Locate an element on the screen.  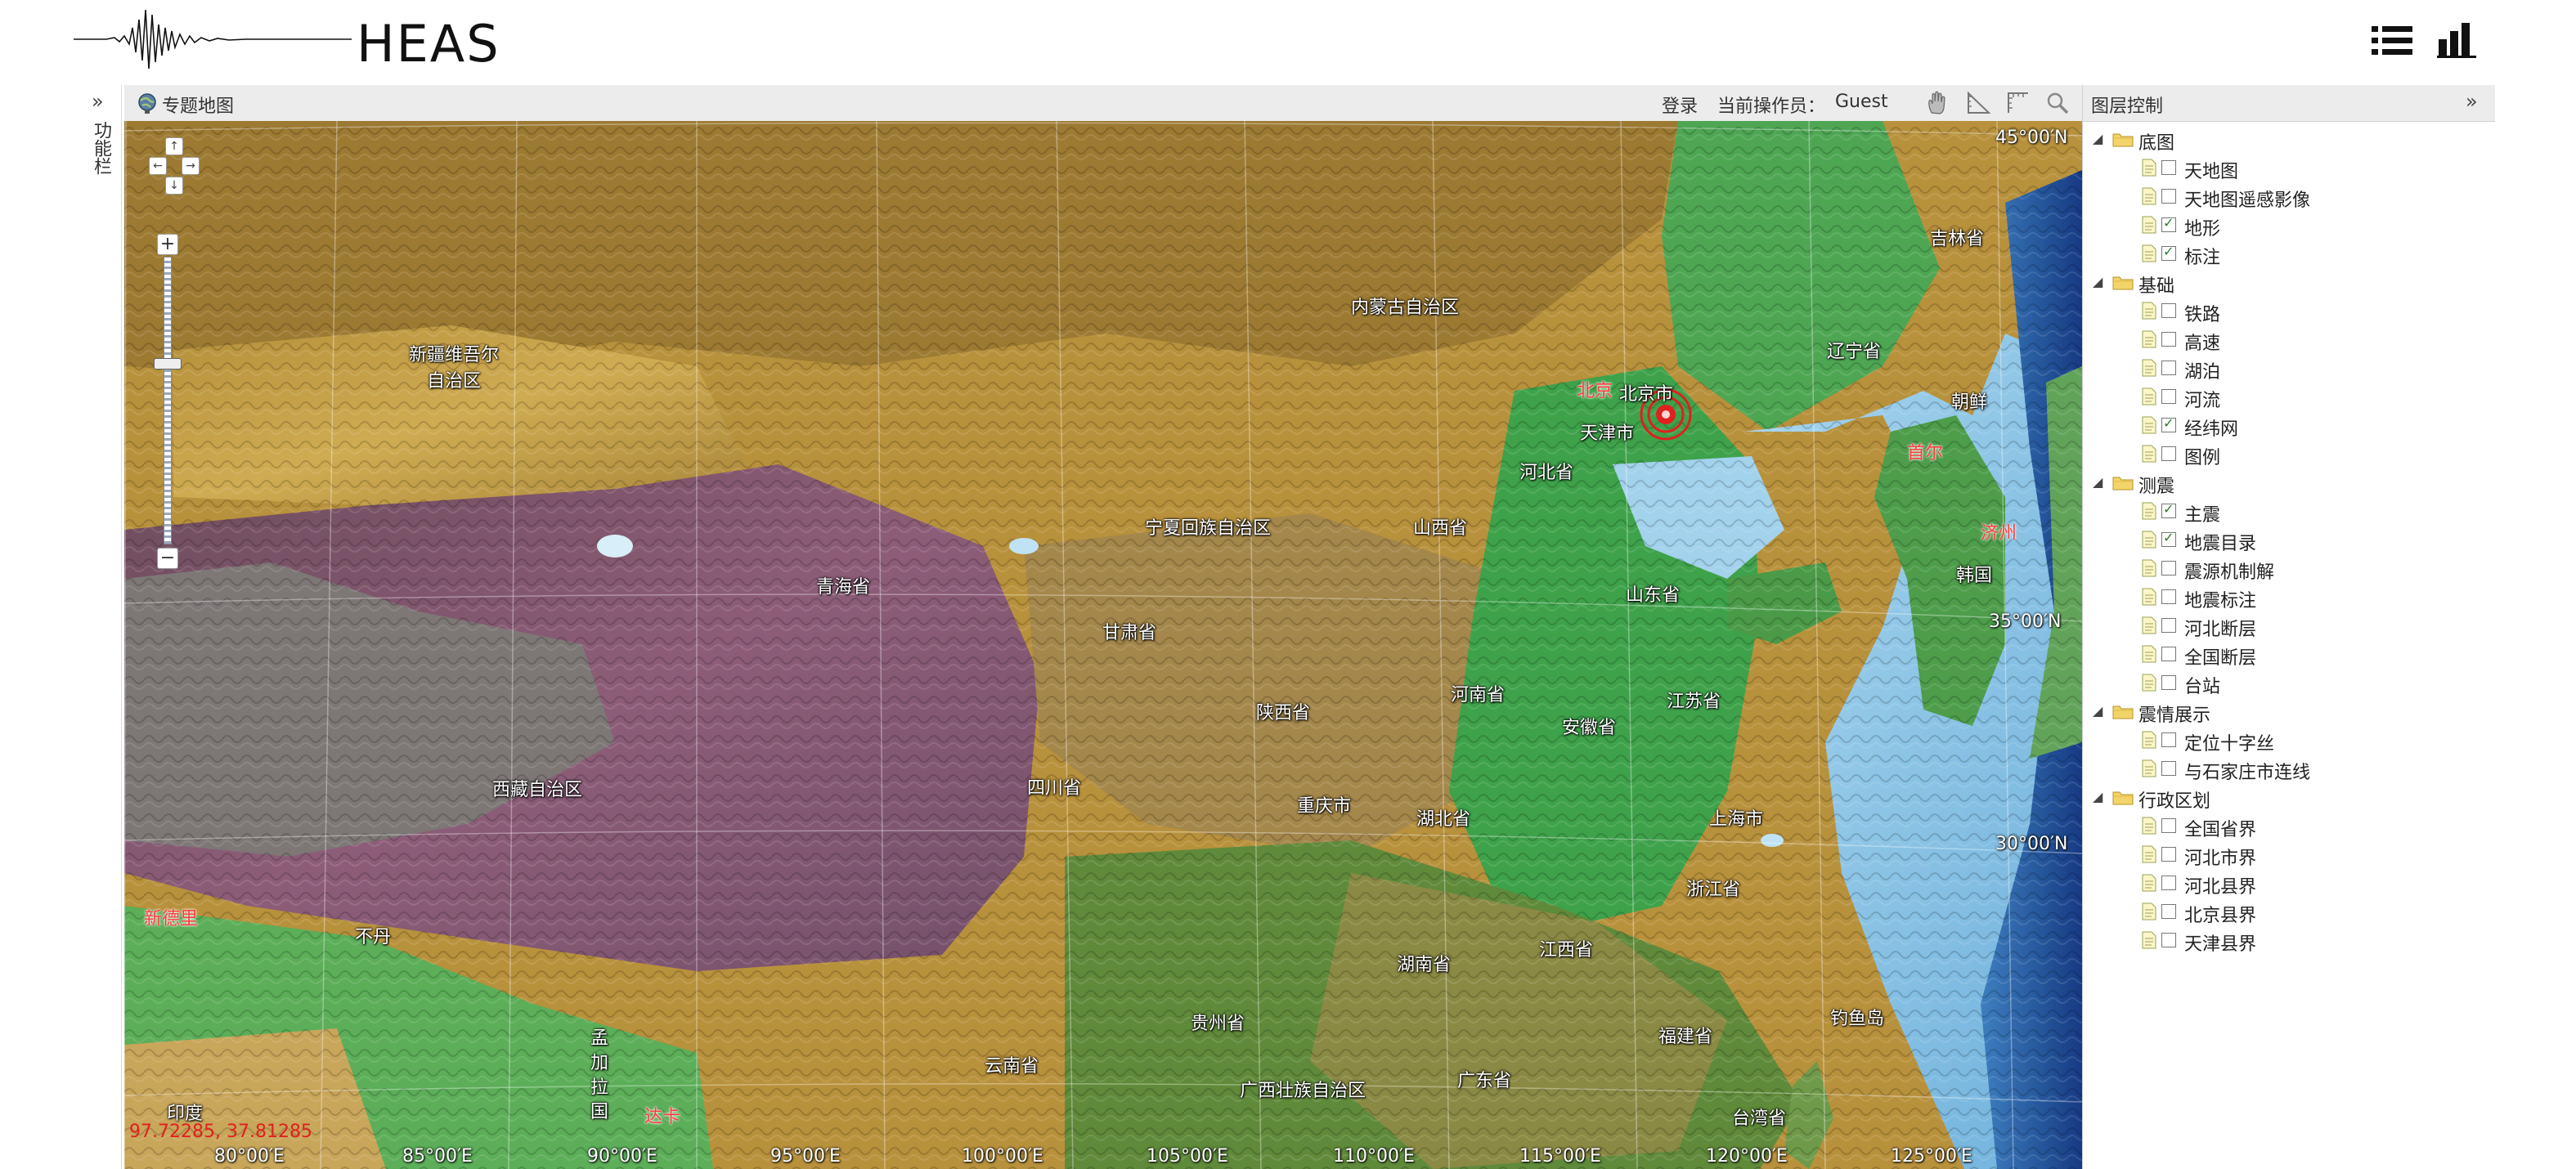
layer-item-label: 河流 is located at coordinates (2202, 399).